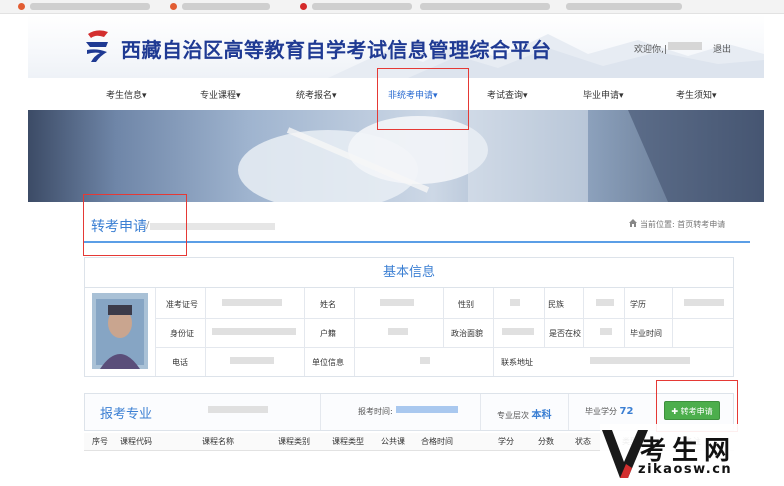 The height and width of the screenshot is (486, 784). I want to click on column-header: 课程名称, so click(218, 441).